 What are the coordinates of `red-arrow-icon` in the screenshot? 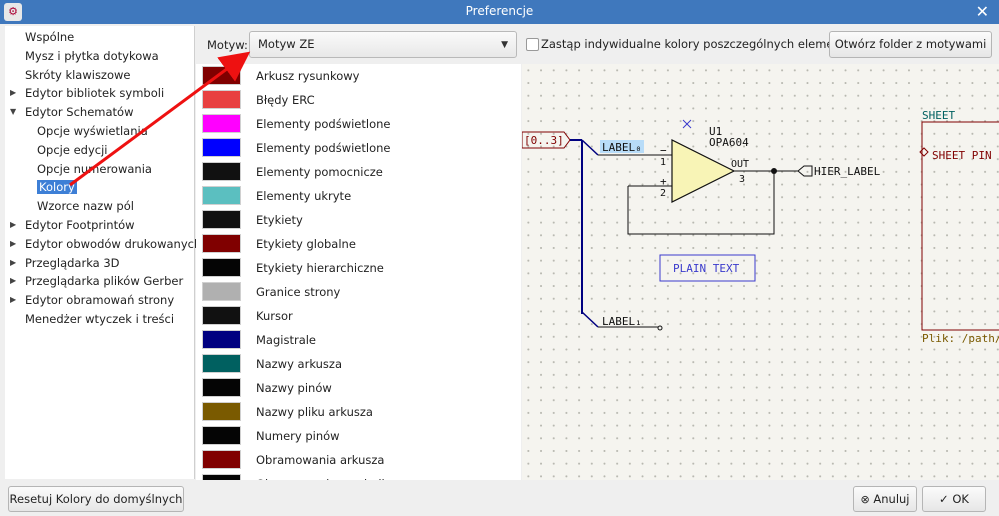 It's located at (160, 119).